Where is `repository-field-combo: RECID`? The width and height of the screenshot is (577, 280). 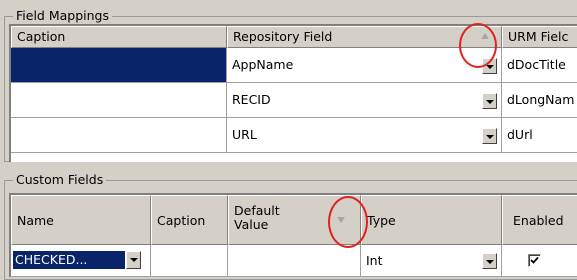
repository-field-combo: RECID is located at coordinates (364, 100).